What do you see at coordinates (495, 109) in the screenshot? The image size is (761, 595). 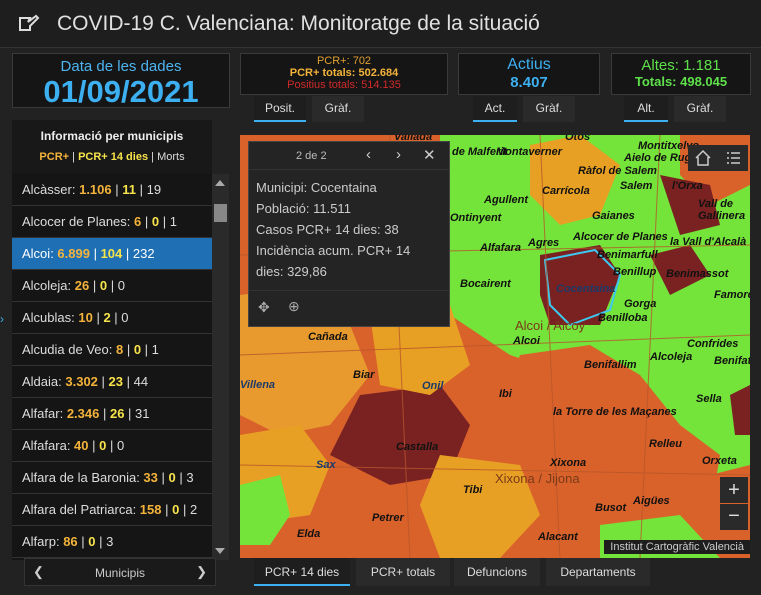 I see `tab-active: Act.` at bounding box center [495, 109].